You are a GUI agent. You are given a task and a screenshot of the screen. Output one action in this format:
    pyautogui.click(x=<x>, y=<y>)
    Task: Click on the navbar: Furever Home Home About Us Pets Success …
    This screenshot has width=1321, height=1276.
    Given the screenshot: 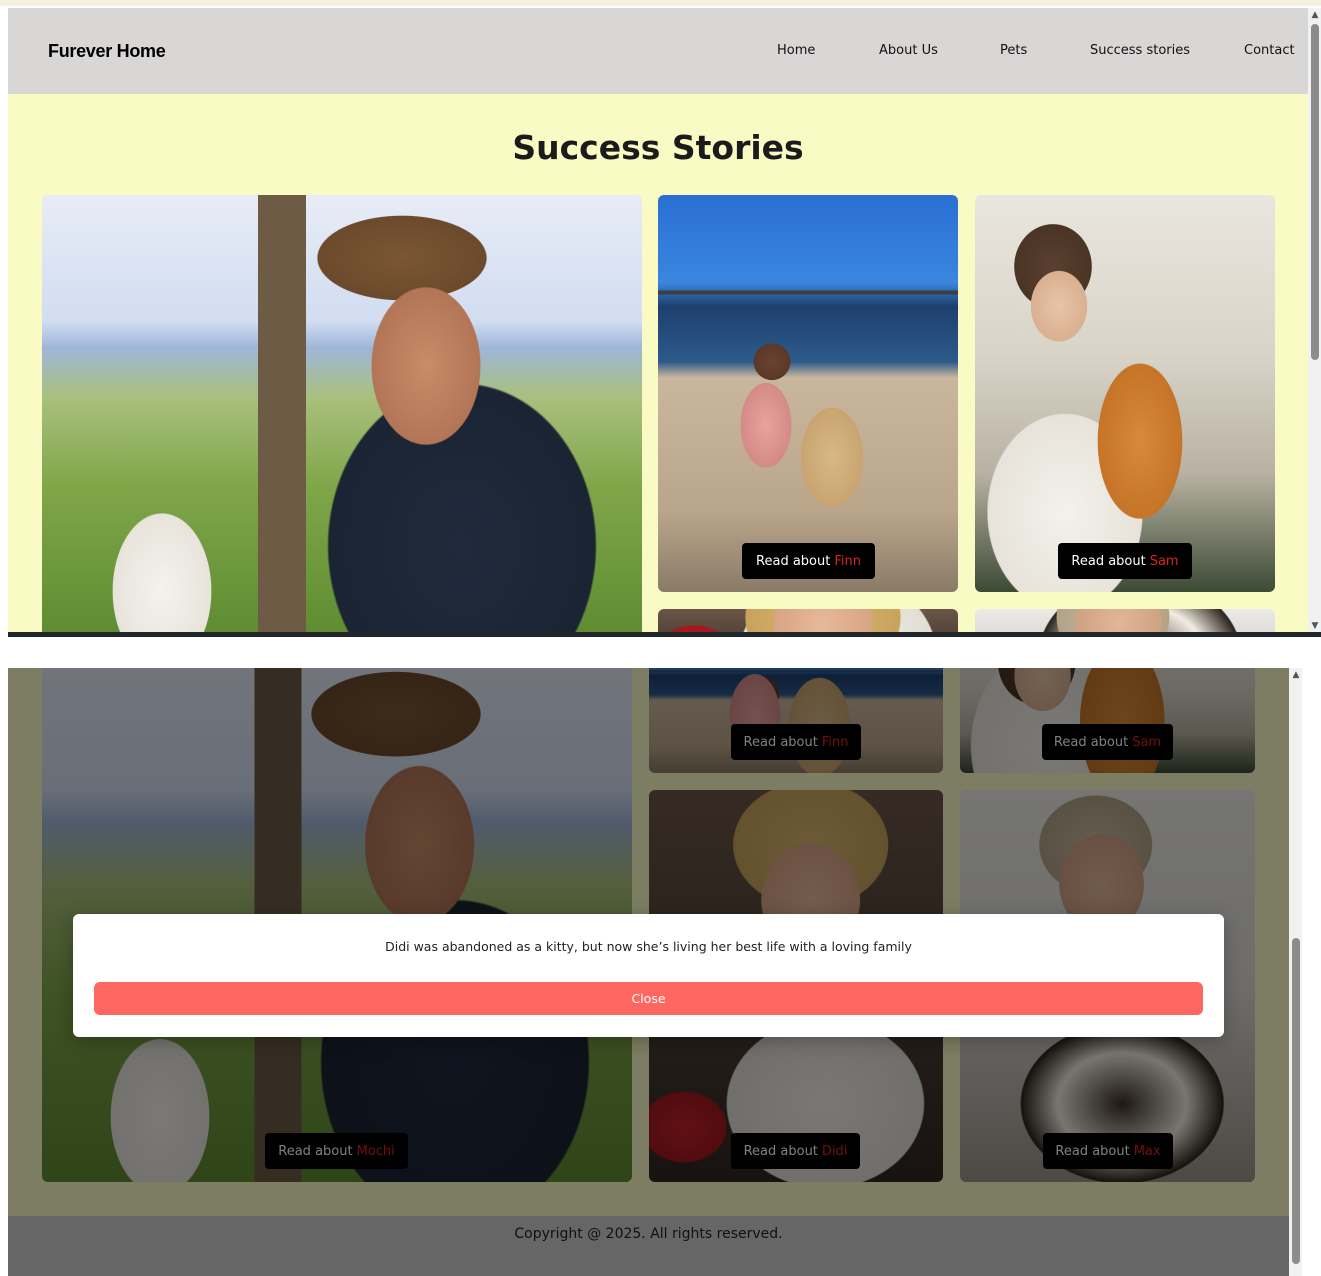 What is the action you would take?
    pyautogui.click(x=658, y=51)
    